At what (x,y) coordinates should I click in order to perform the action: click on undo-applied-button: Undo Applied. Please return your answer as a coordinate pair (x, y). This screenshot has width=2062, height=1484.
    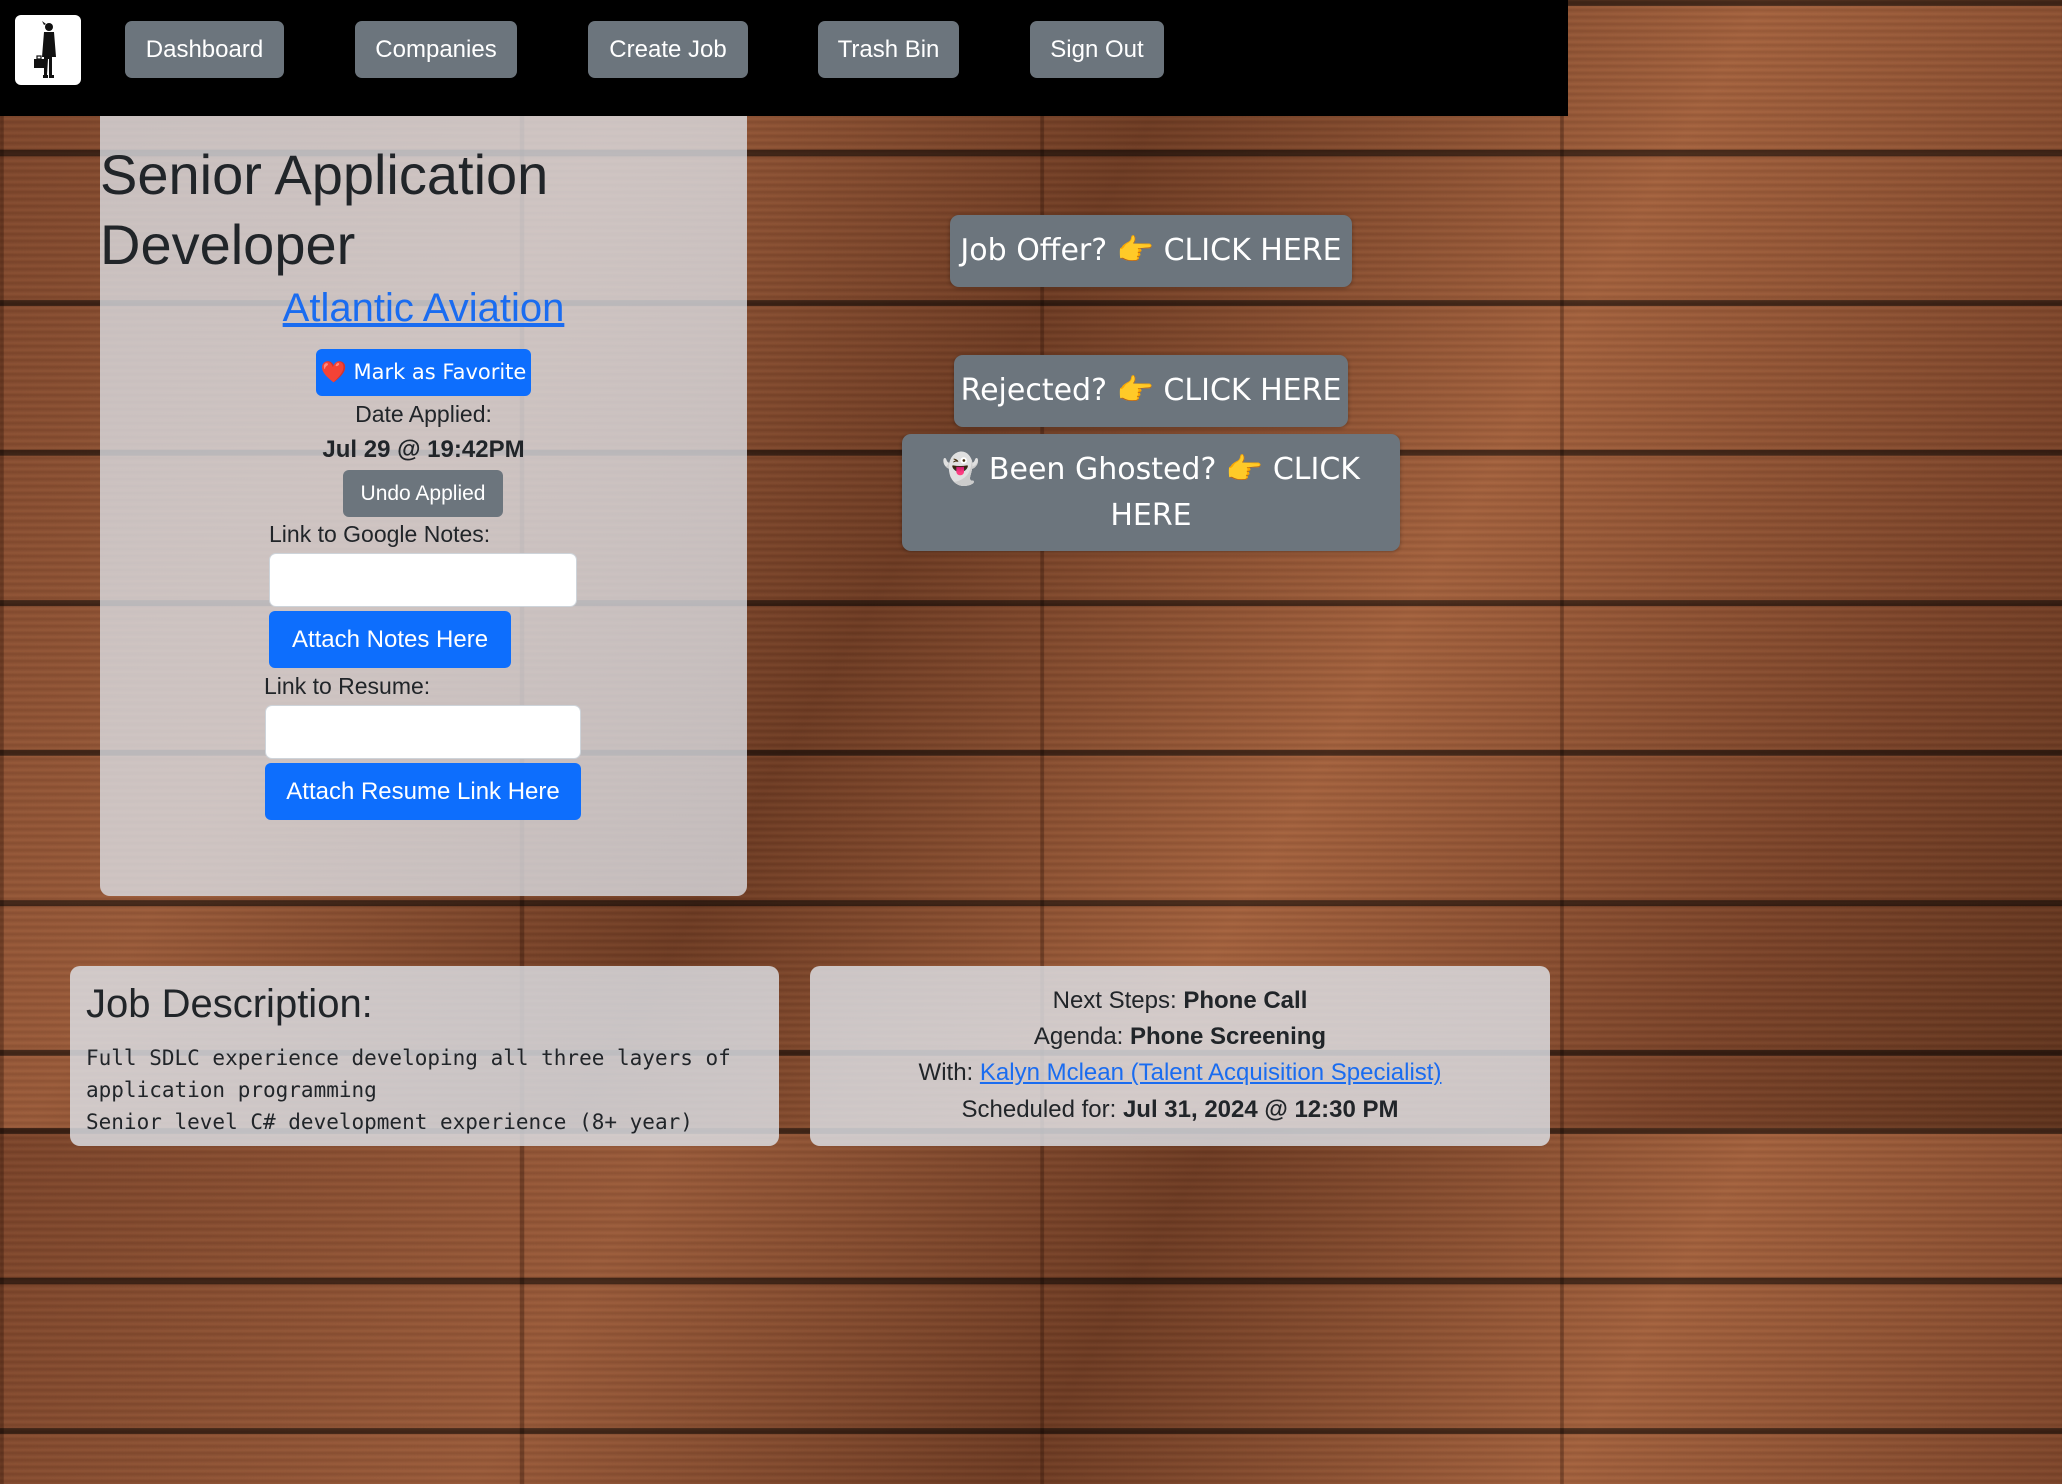
    Looking at the image, I should click on (423, 493).